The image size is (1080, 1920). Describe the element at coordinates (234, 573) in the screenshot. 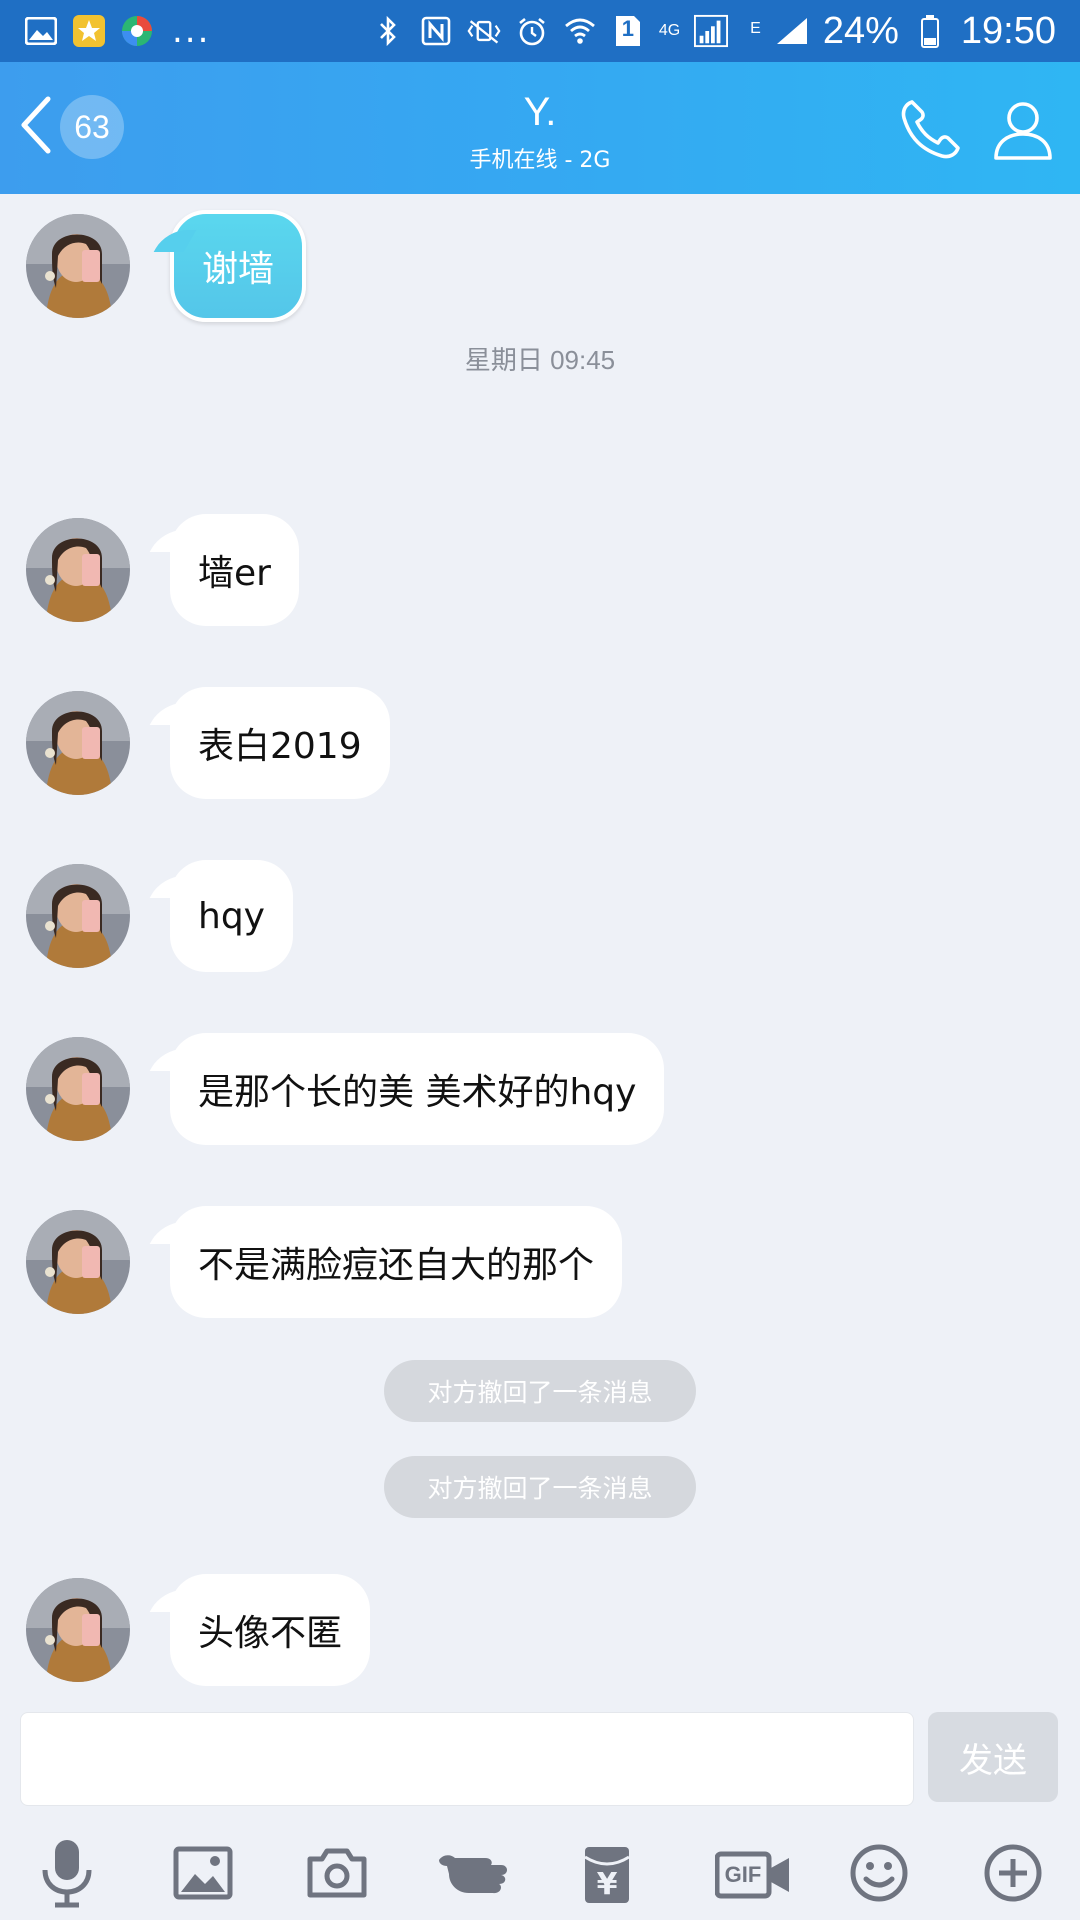

I see `message-text: 墙er` at that location.